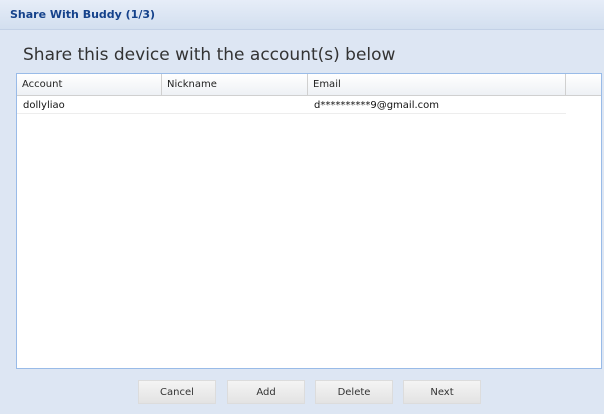  Describe the element at coordinates (442, 392) in the screenshot. I see `next-button: Next` at that location.